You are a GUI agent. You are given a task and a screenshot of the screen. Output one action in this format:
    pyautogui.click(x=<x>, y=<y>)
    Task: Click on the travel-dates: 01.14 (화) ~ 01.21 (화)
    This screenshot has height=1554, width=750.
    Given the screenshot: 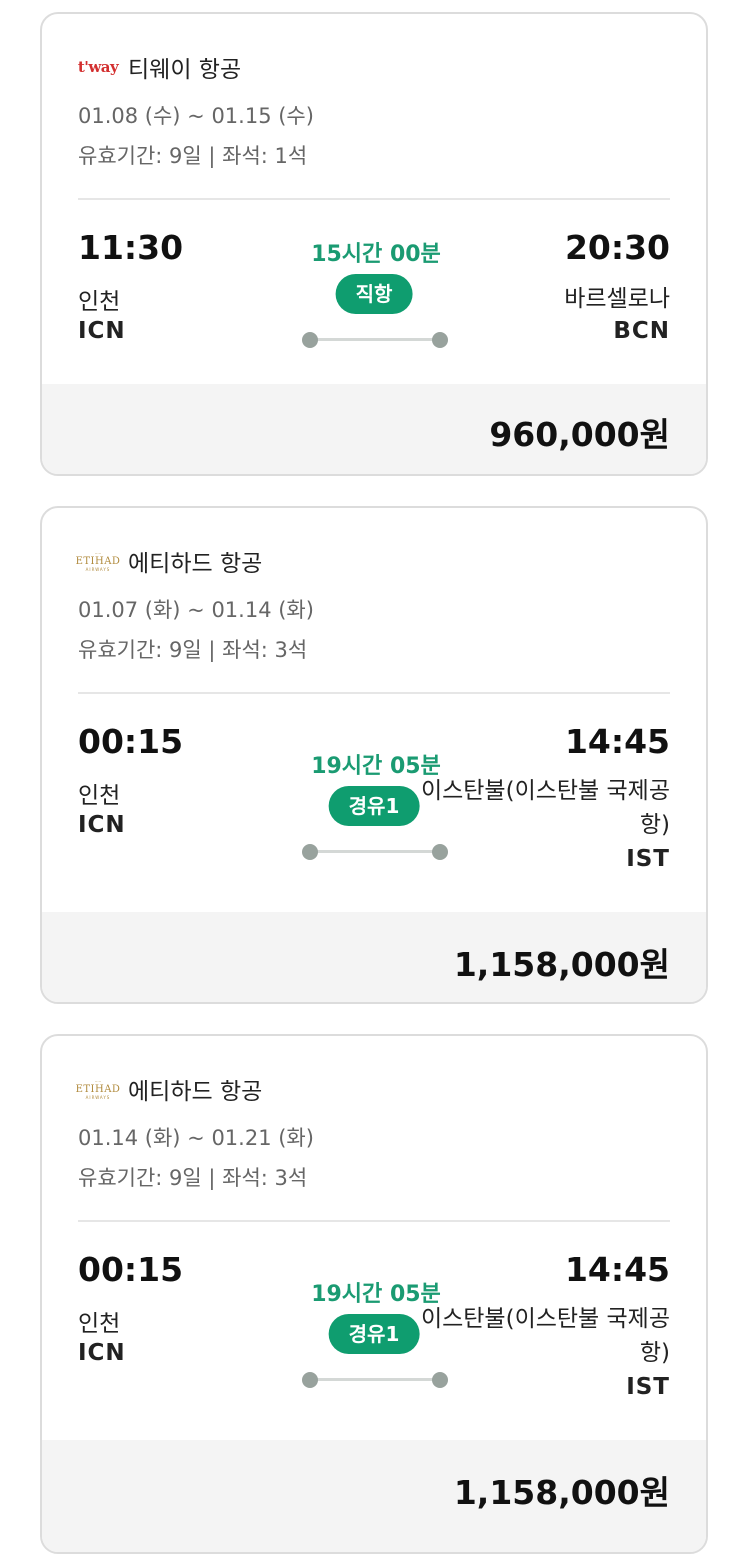 What is the action you would take?
    pyautogui.click(x=196, y=1138)
    